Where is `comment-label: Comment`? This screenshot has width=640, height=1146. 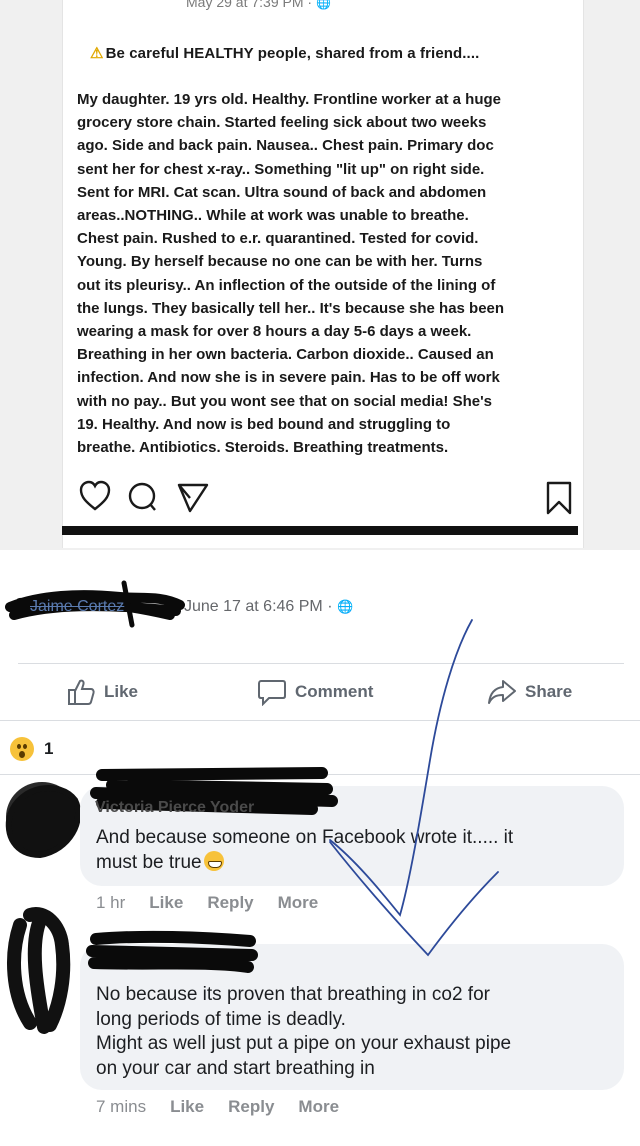
comment-label: Comment is located at coordinates (334, 691).